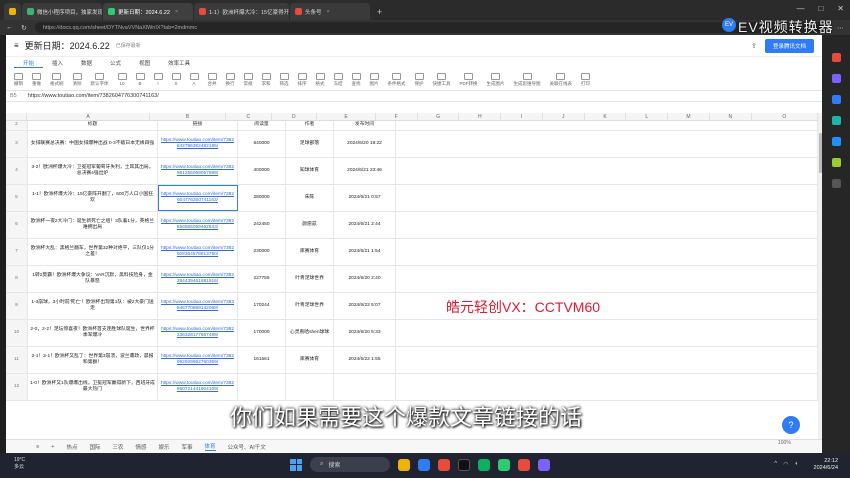 The image size is (850, 478). What do you see at coordinates (12, 11) in the screenshot?
I see `browser-tab` at bounding box center [12, 11].